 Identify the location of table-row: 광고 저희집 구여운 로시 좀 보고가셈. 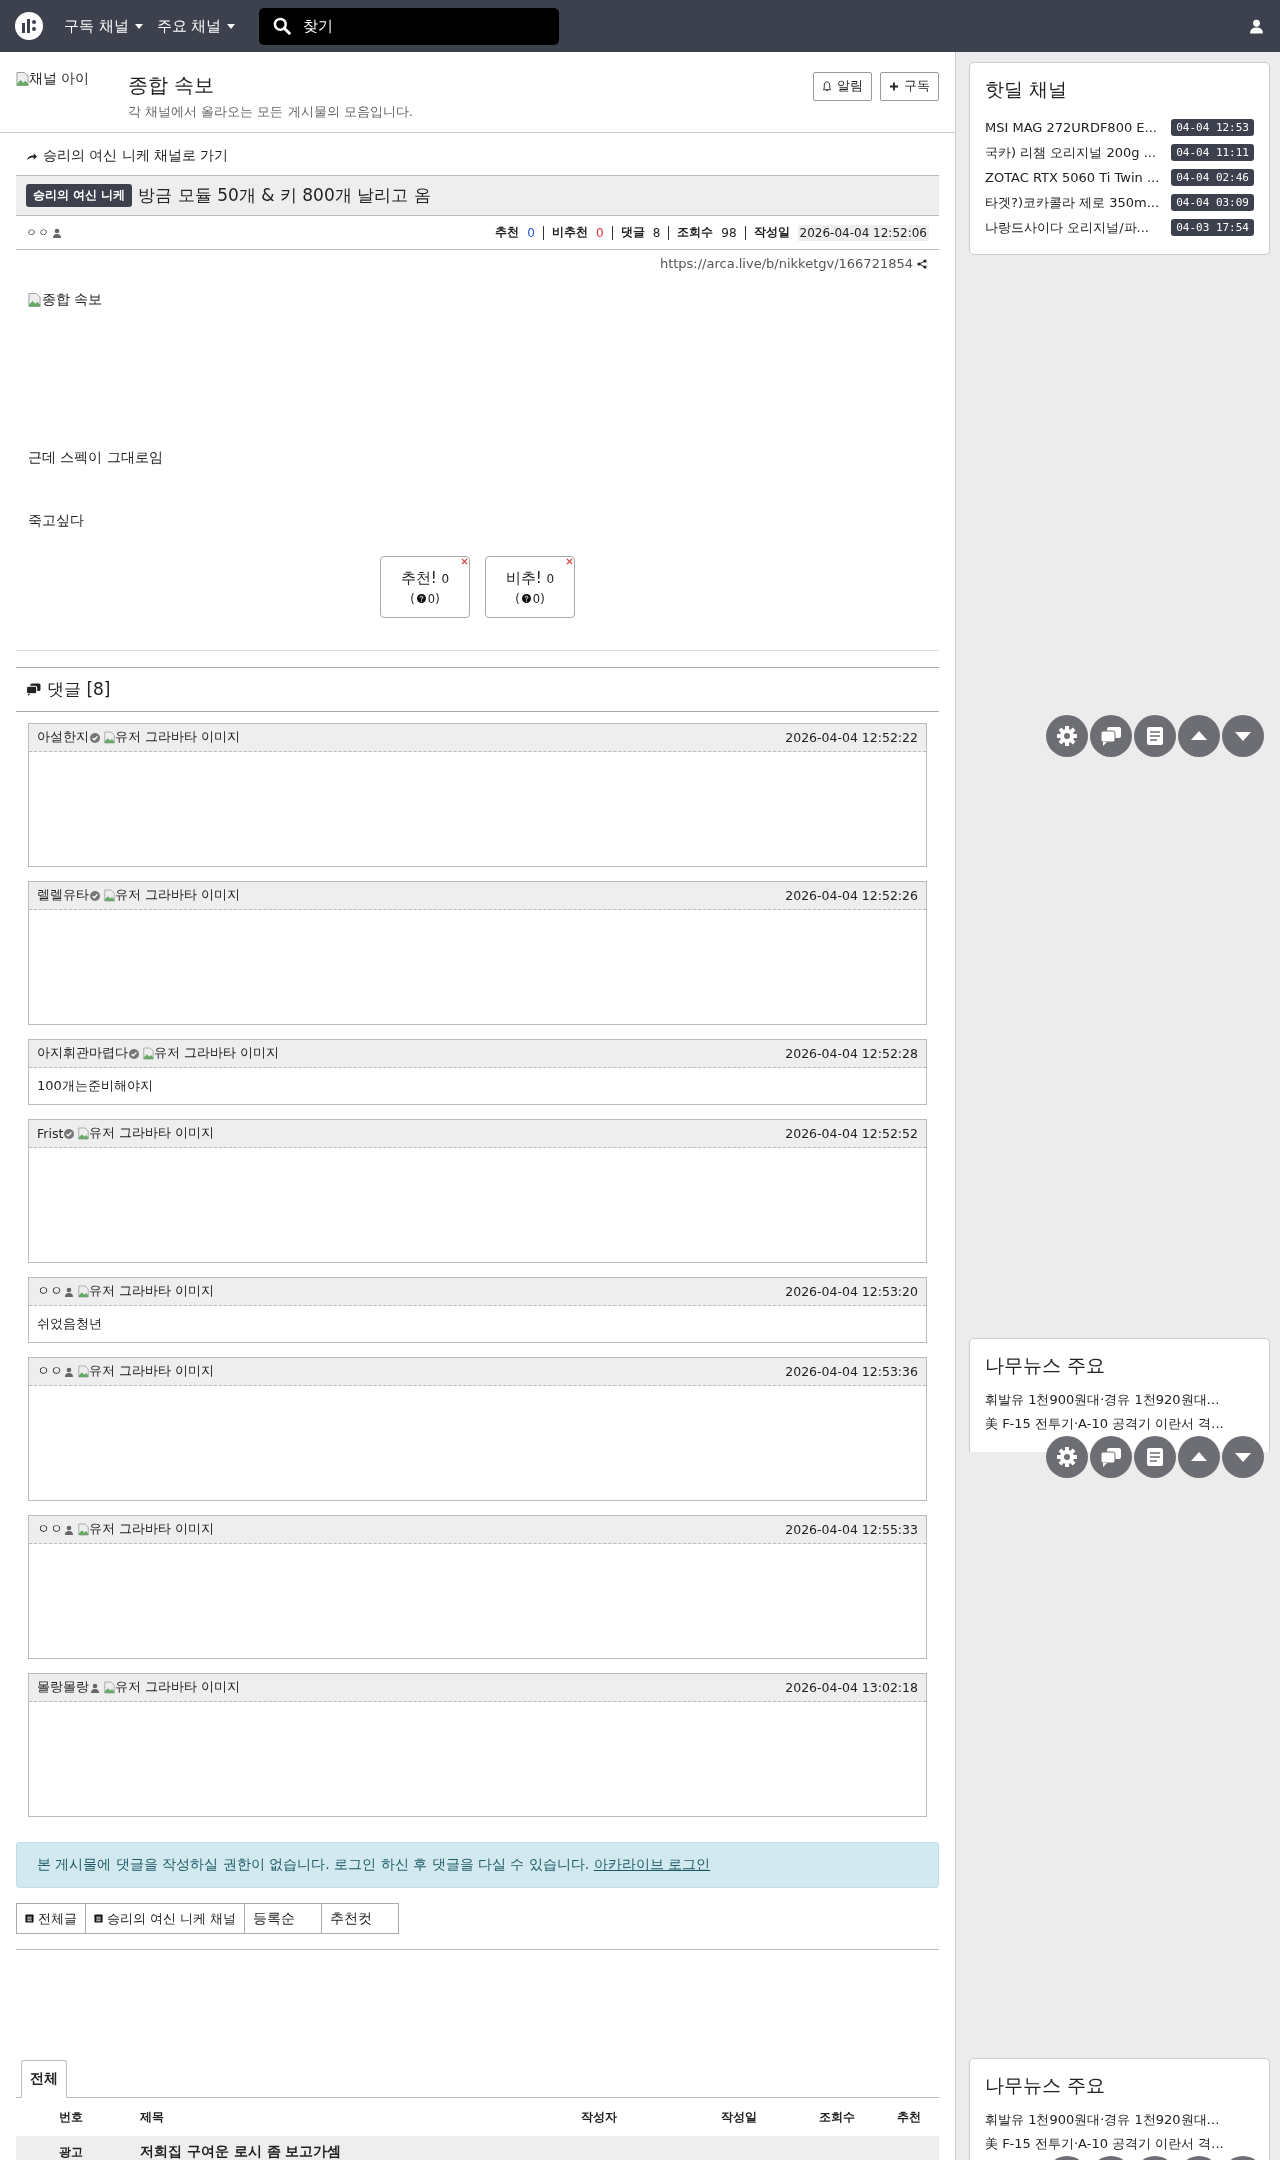
(477, 2148).